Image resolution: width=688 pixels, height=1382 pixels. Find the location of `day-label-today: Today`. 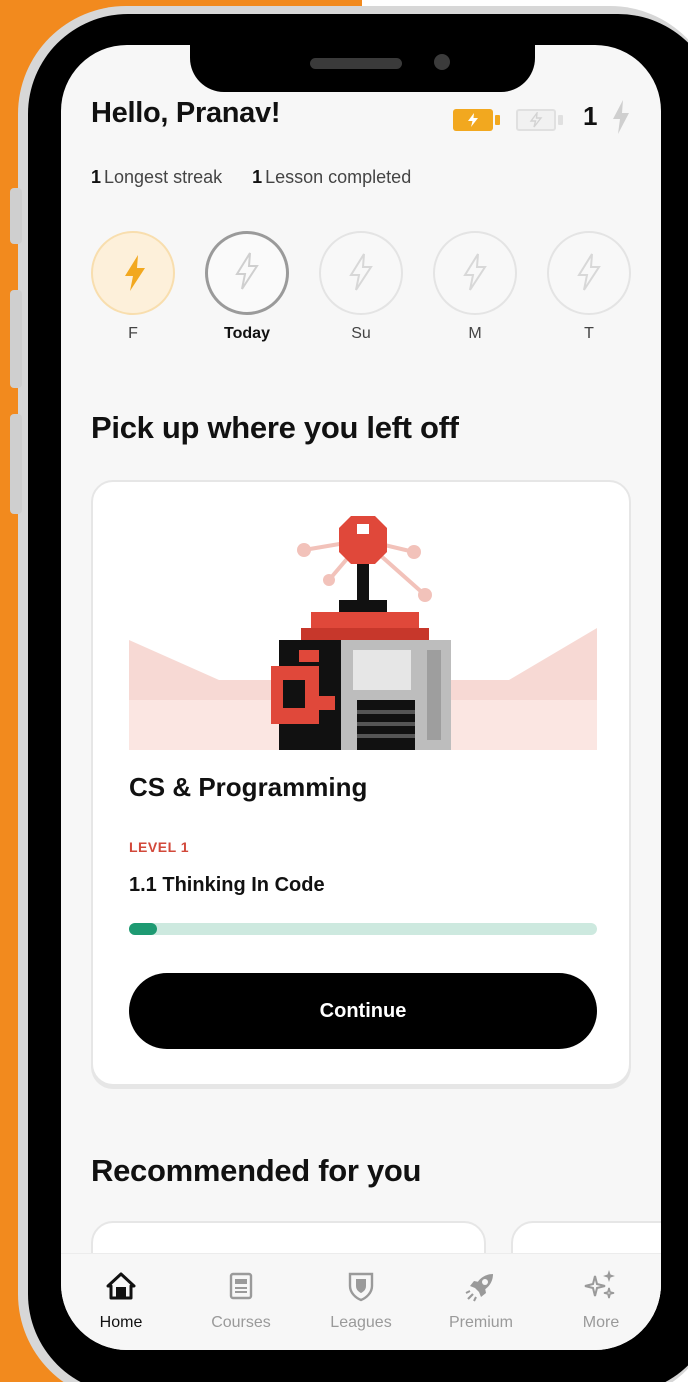

day-label-today: Today is located at coordinates (247, 333).